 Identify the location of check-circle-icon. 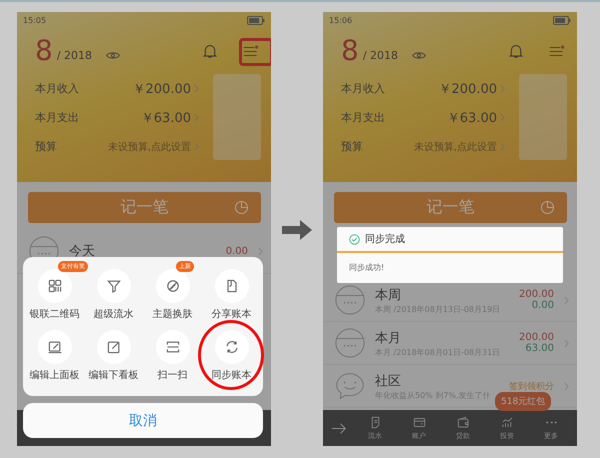
(354, 239).